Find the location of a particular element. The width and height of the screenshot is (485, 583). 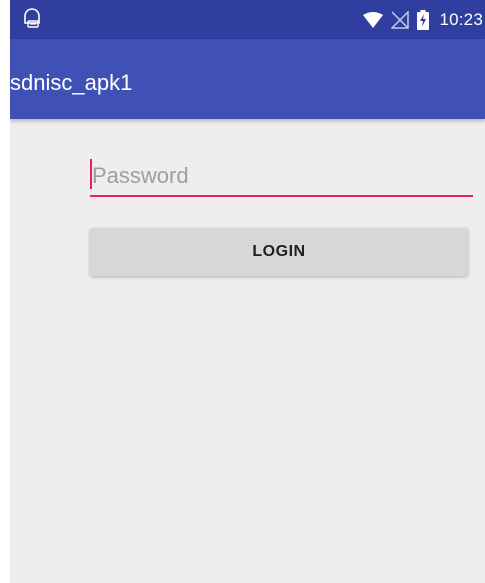

cell-signal-off-icon is located at coordinates (400, 19).